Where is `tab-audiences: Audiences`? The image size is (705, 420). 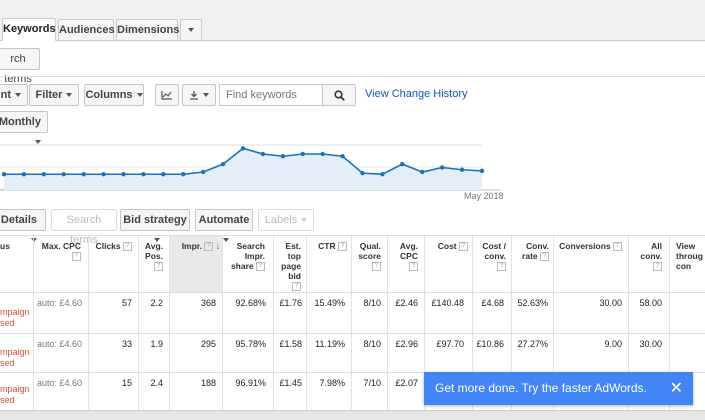
tab-audiences: Audiences is located at coordinates (86, 29).